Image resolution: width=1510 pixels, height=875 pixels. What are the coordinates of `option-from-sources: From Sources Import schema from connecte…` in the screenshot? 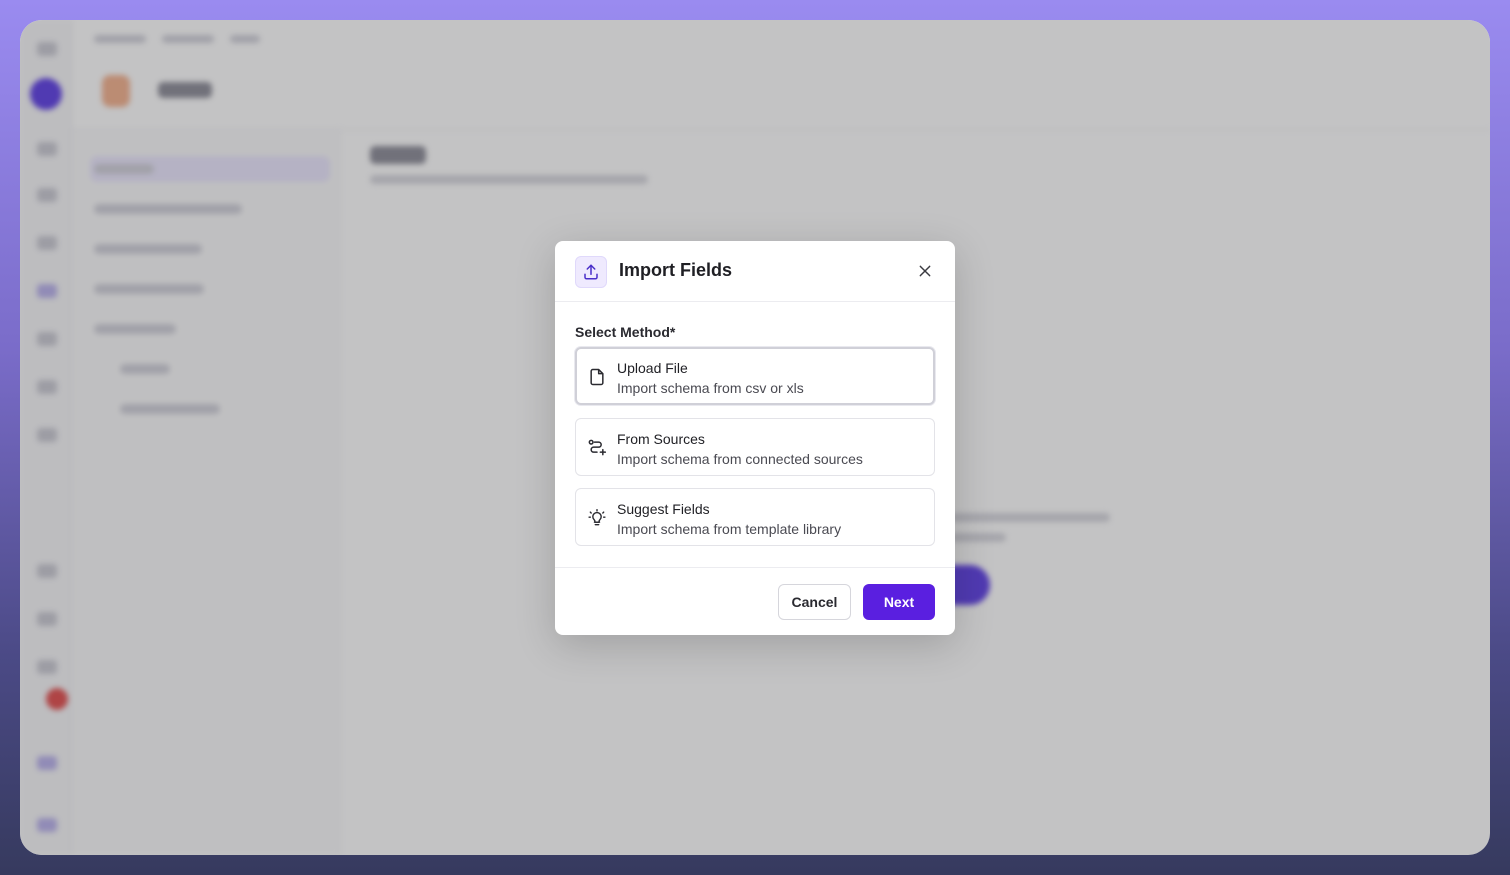 It's located at (755, 447).